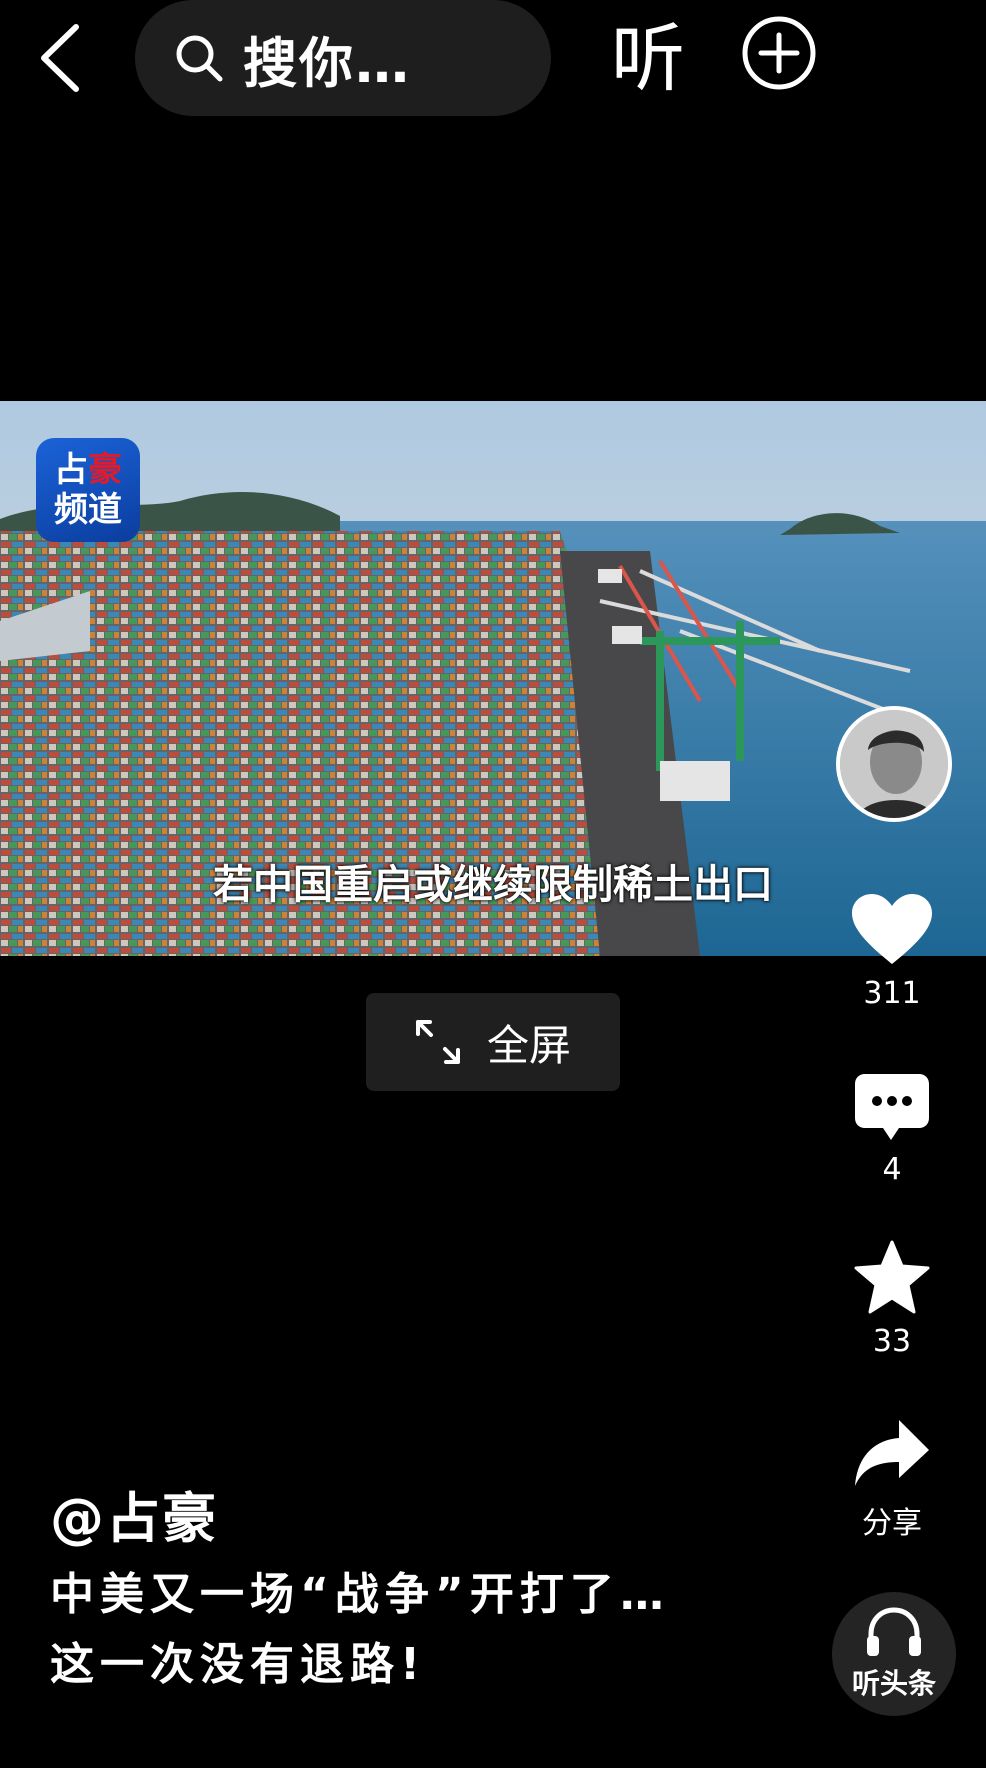 This screenshot has height=1768, width=986. I want to click on channel-logo: 占豪 频道, so click(88, 490).